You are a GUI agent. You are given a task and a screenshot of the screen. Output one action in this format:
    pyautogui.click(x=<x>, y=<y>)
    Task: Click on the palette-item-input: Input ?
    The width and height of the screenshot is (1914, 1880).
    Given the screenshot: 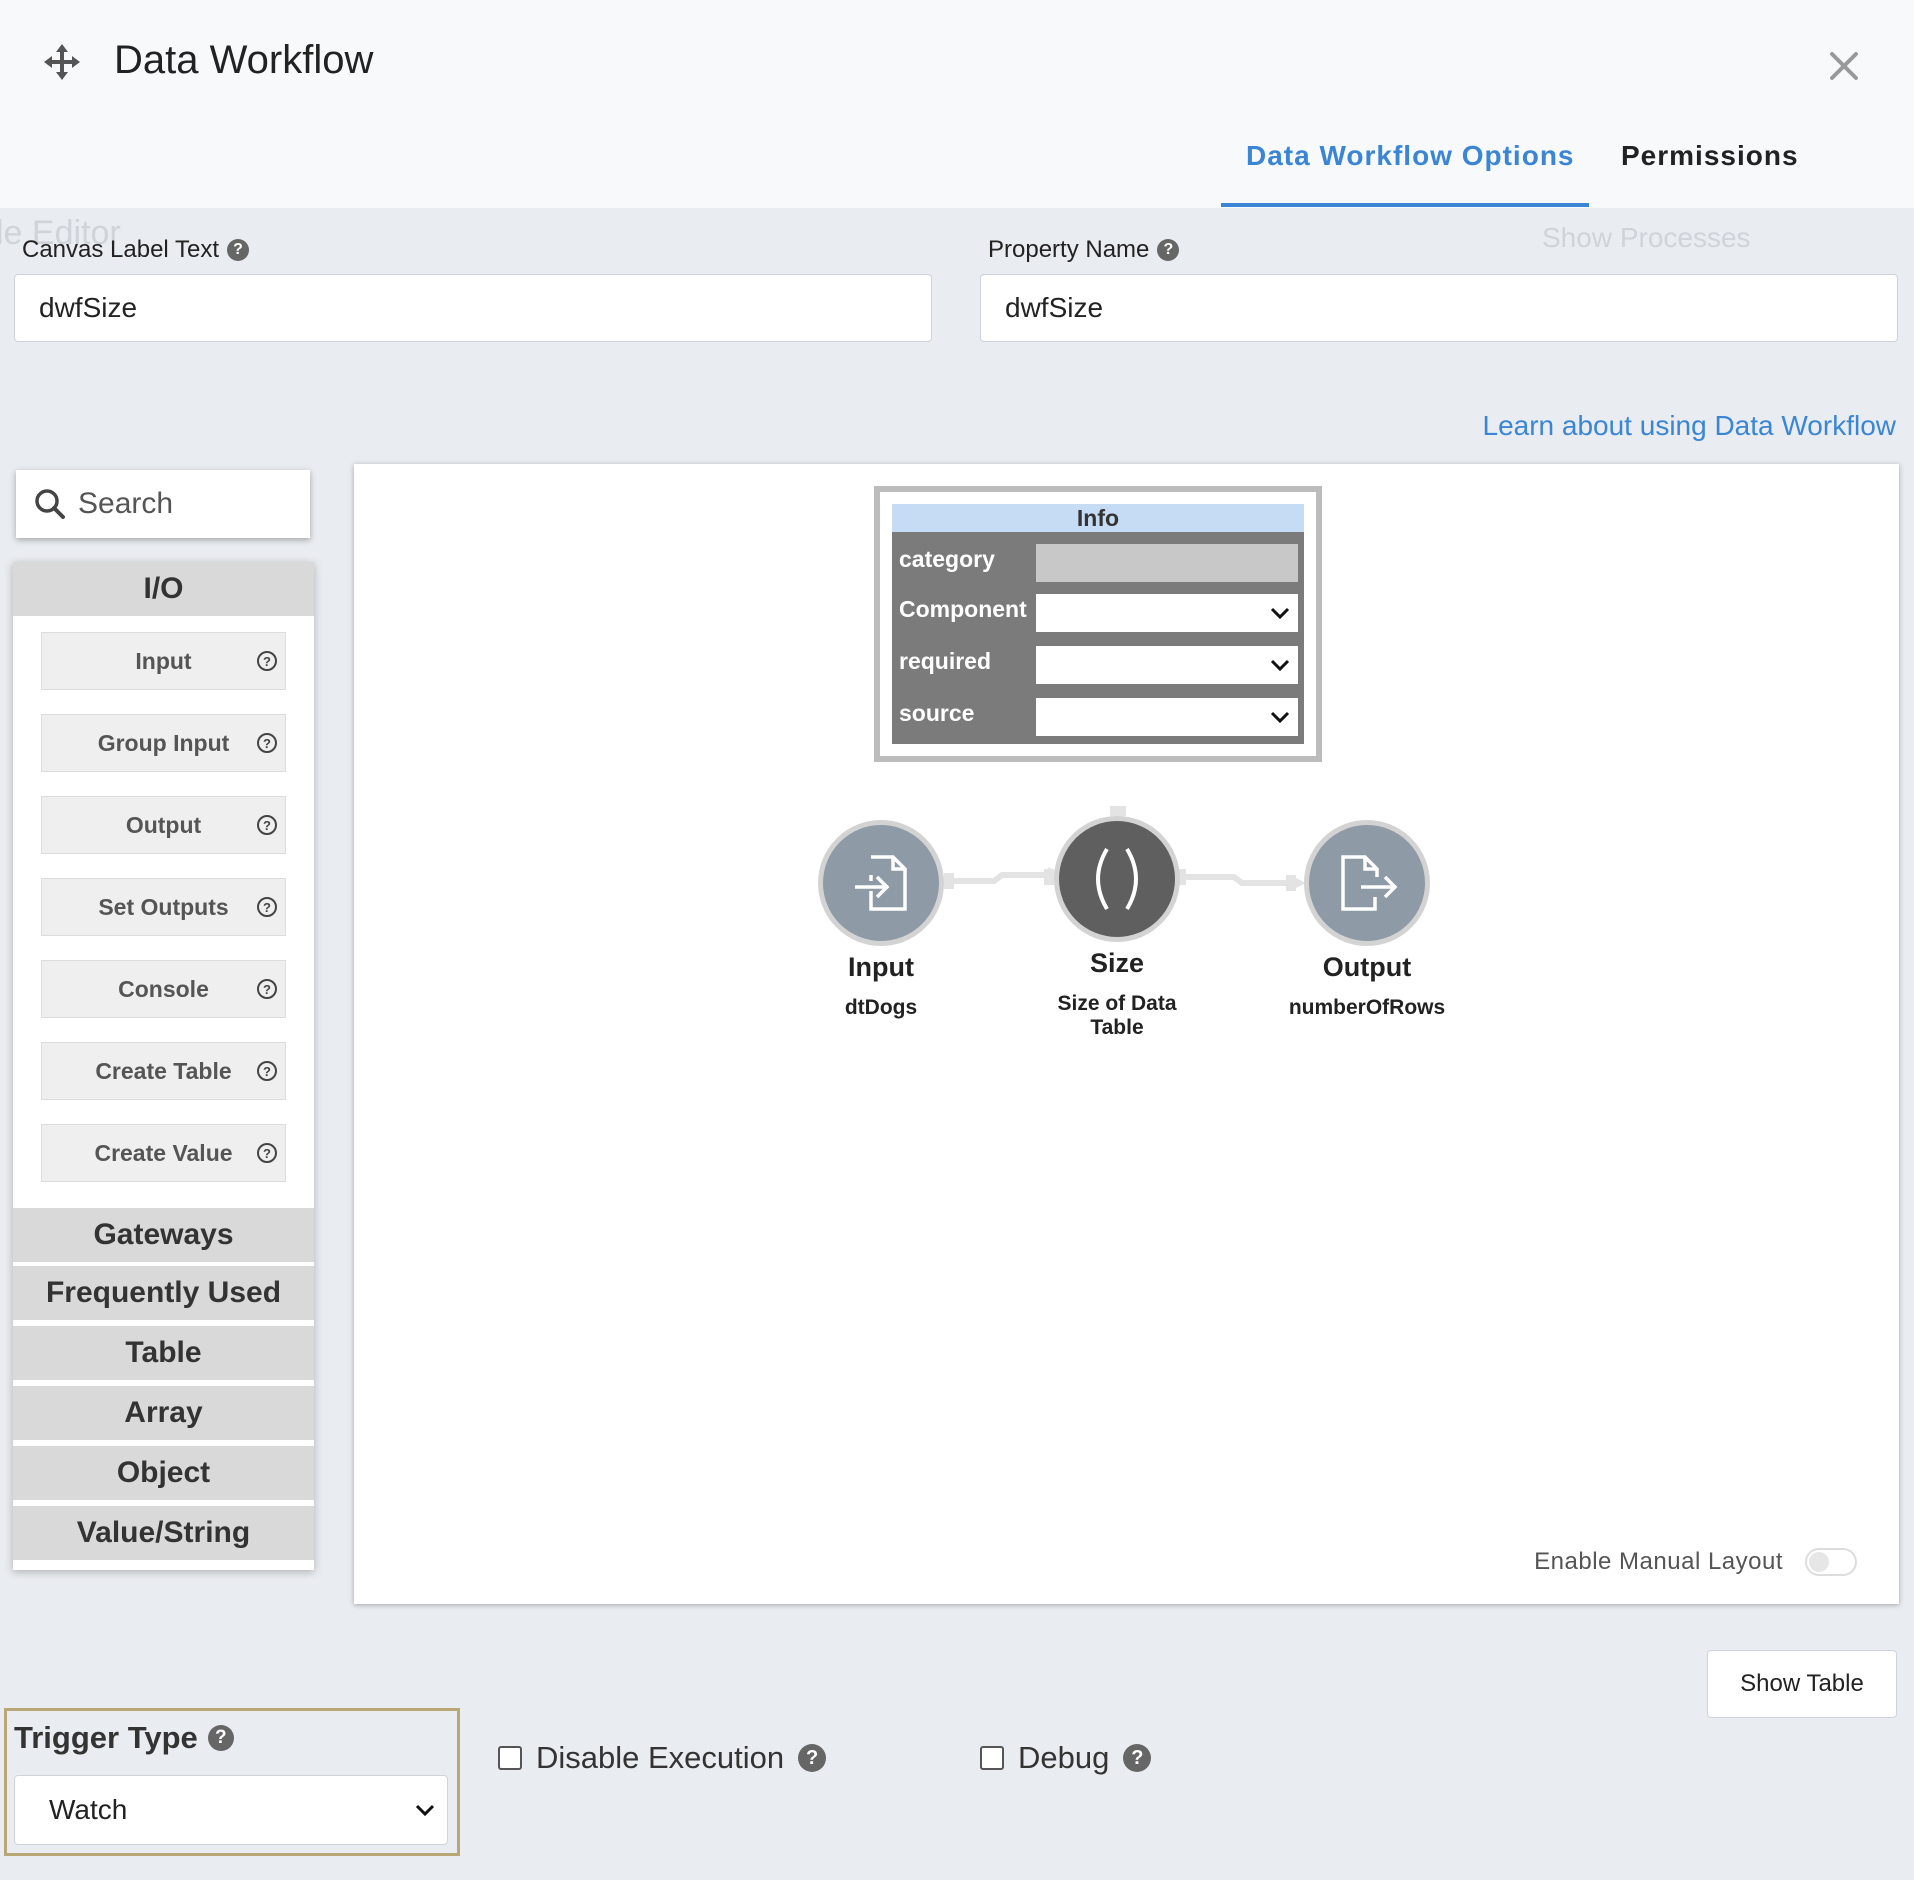 What is the action you would take?
    pyautogui.click(x=163, y=661)
    